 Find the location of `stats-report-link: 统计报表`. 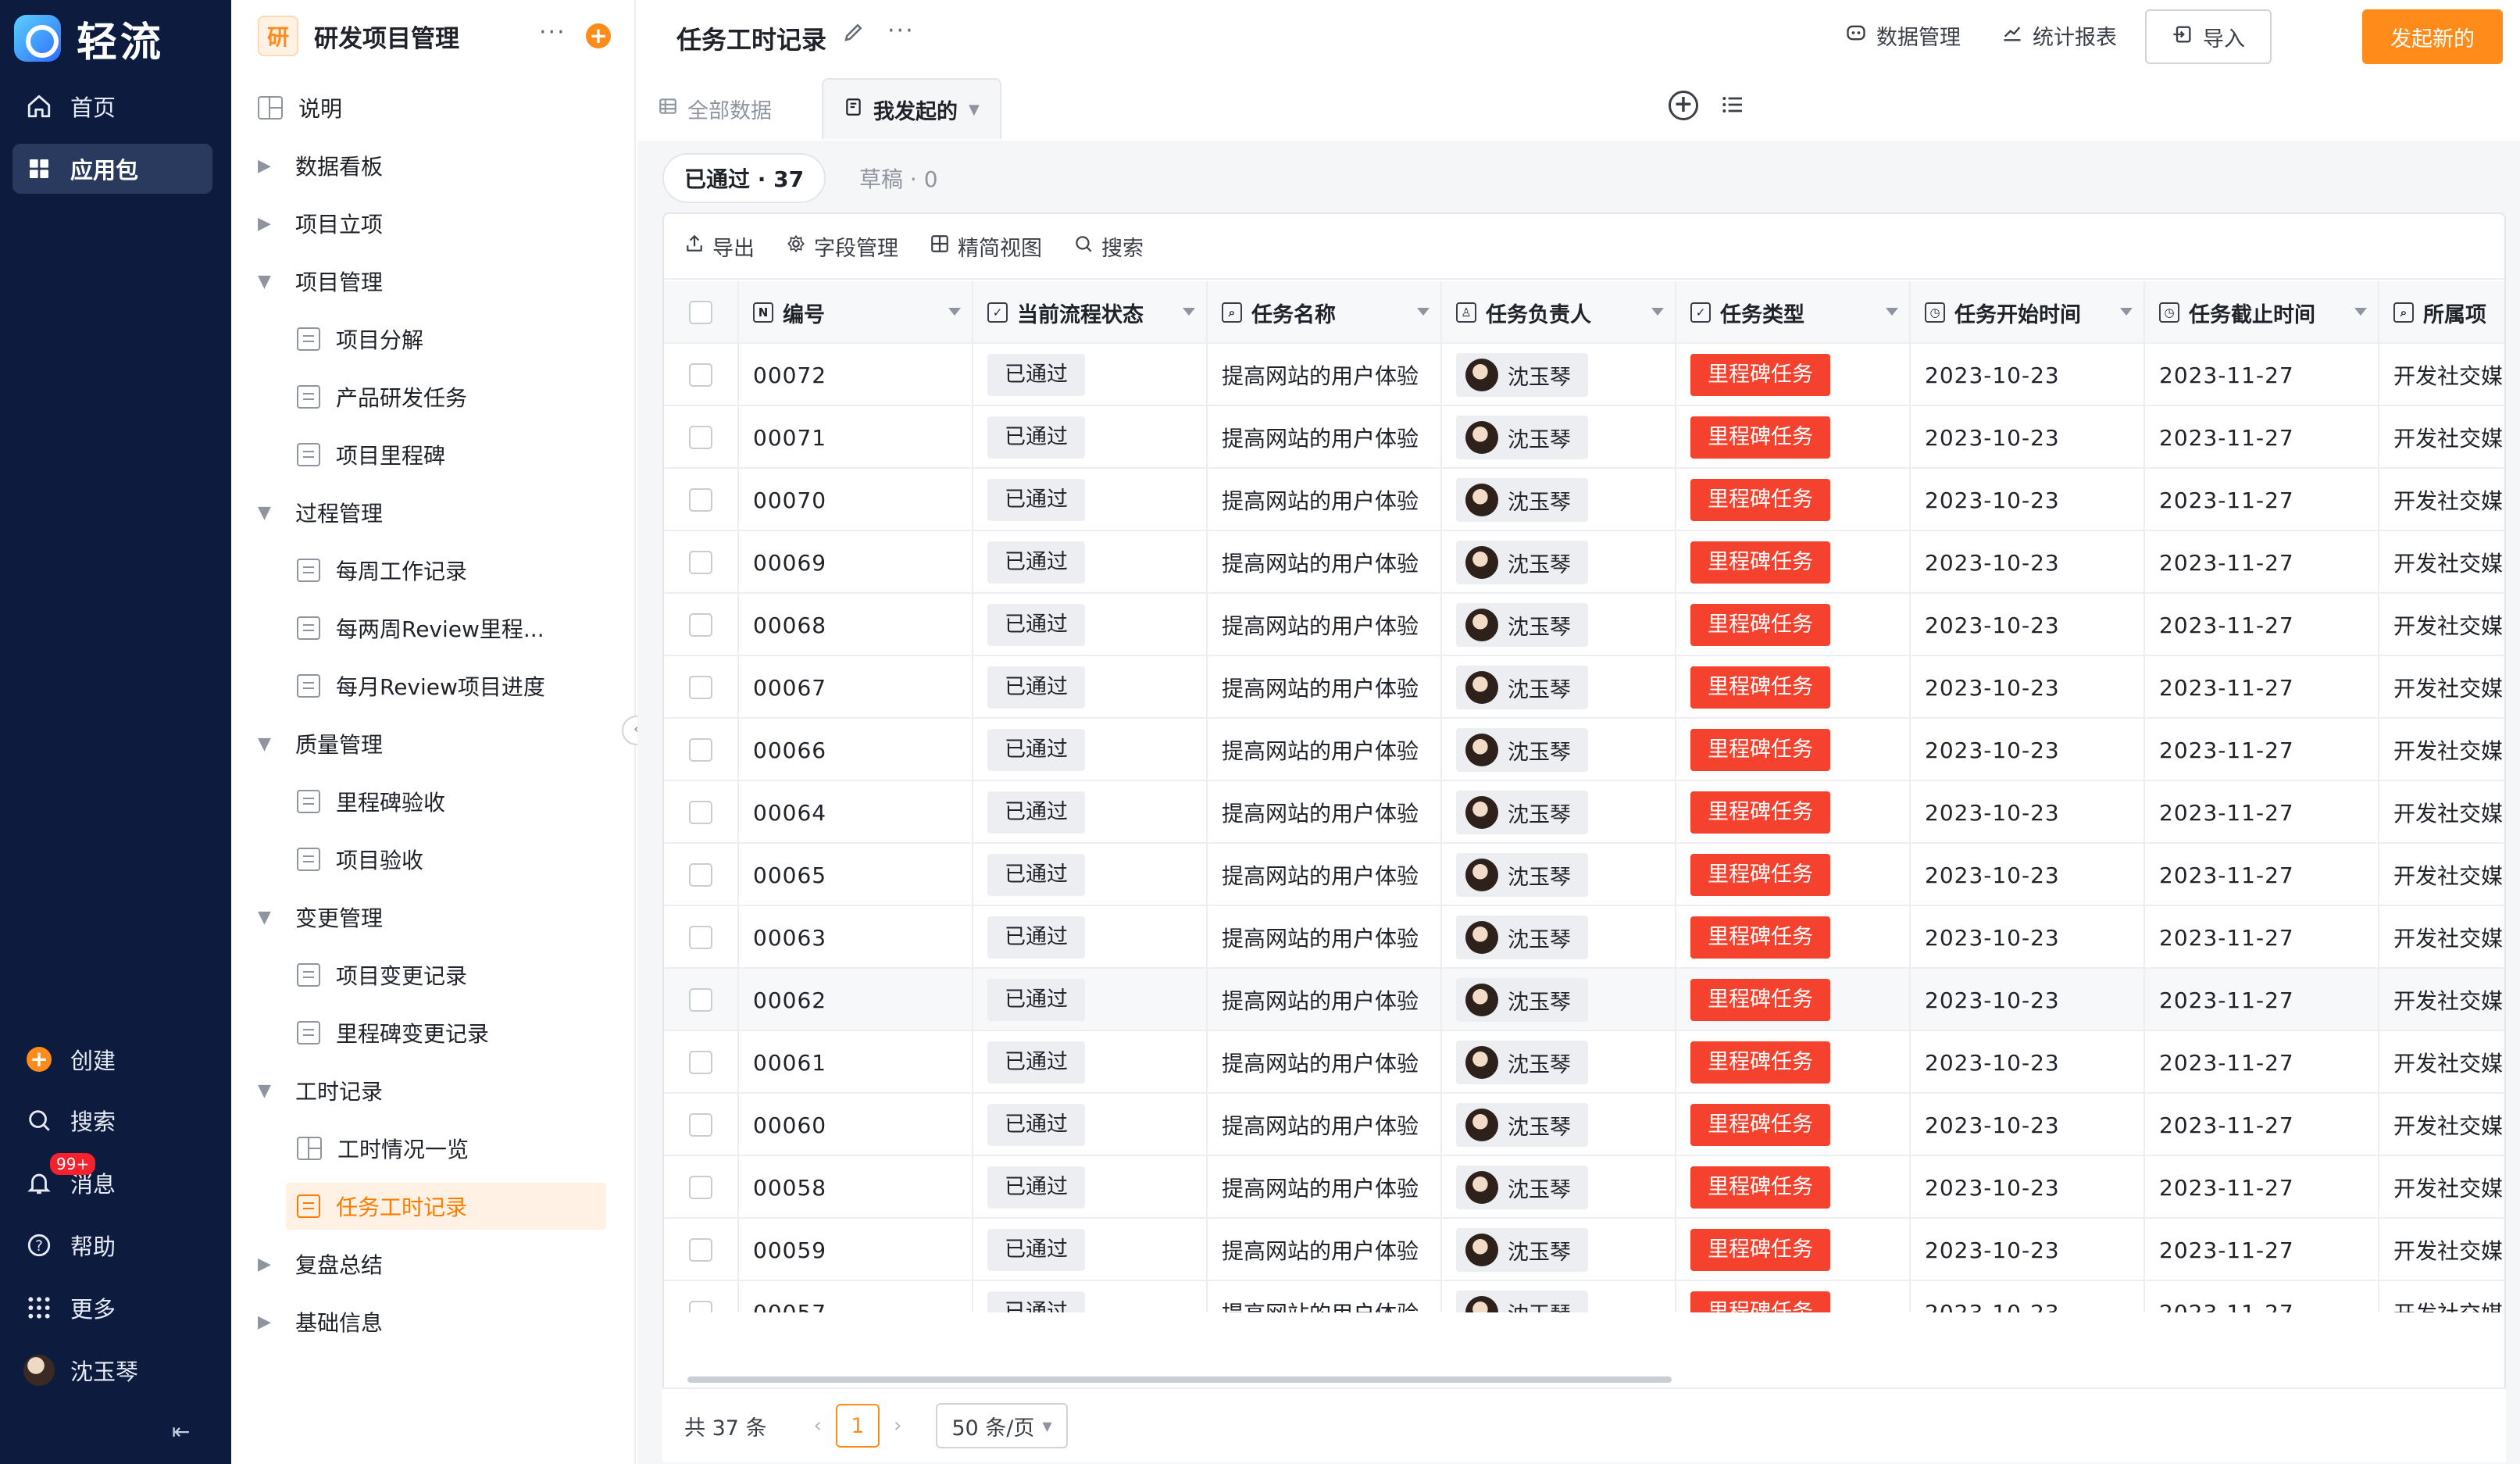

stats-report-link: 统计报表 is located at coordinates (2059, 35).